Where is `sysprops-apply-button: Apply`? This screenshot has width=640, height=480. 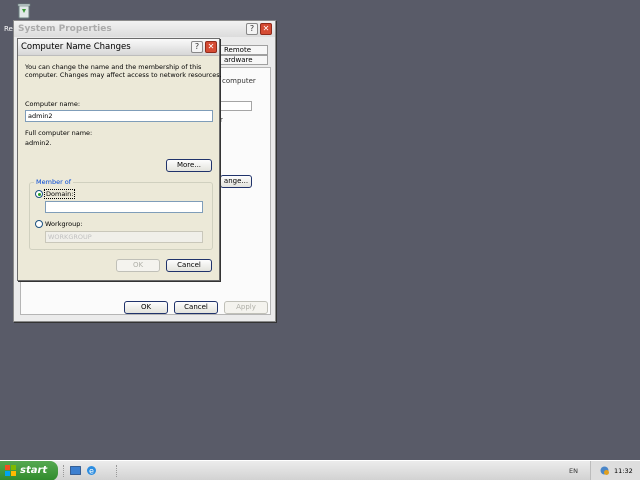
sysprops-apply-button: Apply is located at coordinates (246, 307).